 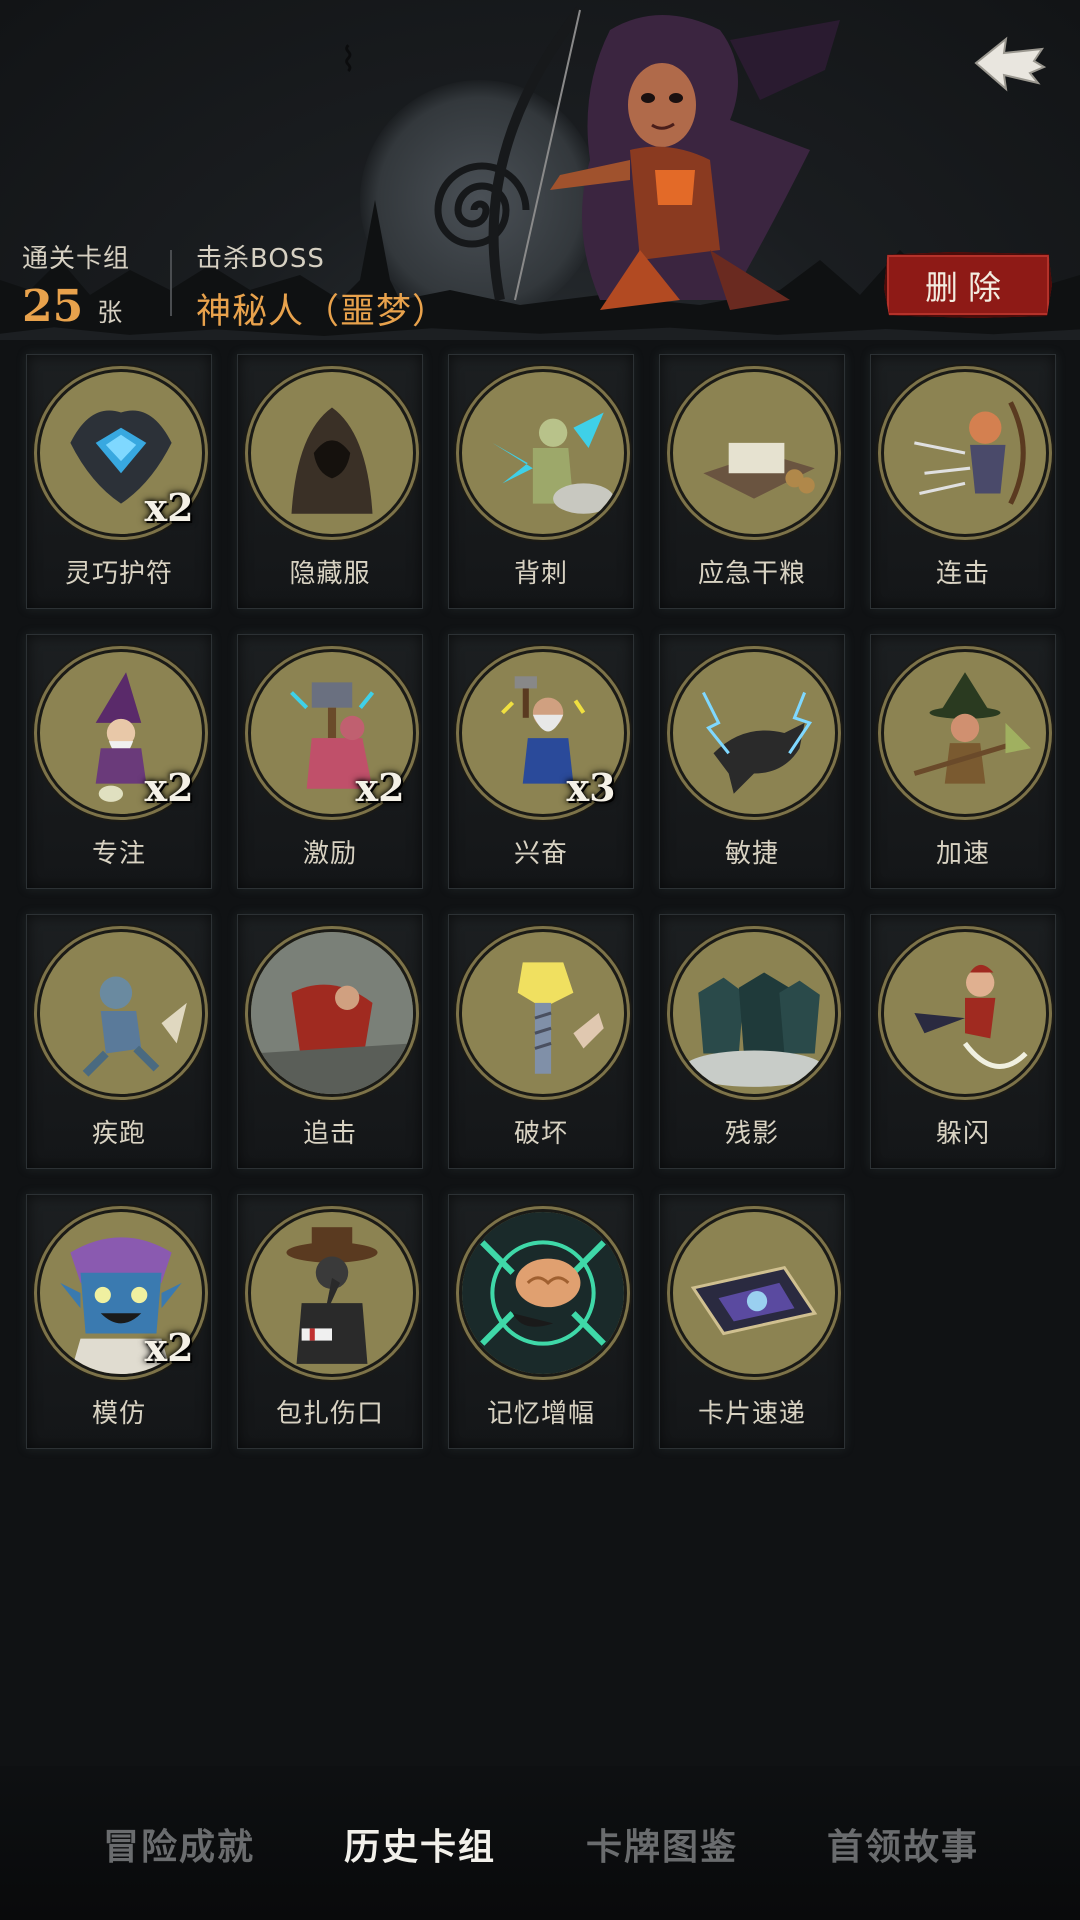 I want to click on card-item: 敏捷, so click(x=752, y=761).